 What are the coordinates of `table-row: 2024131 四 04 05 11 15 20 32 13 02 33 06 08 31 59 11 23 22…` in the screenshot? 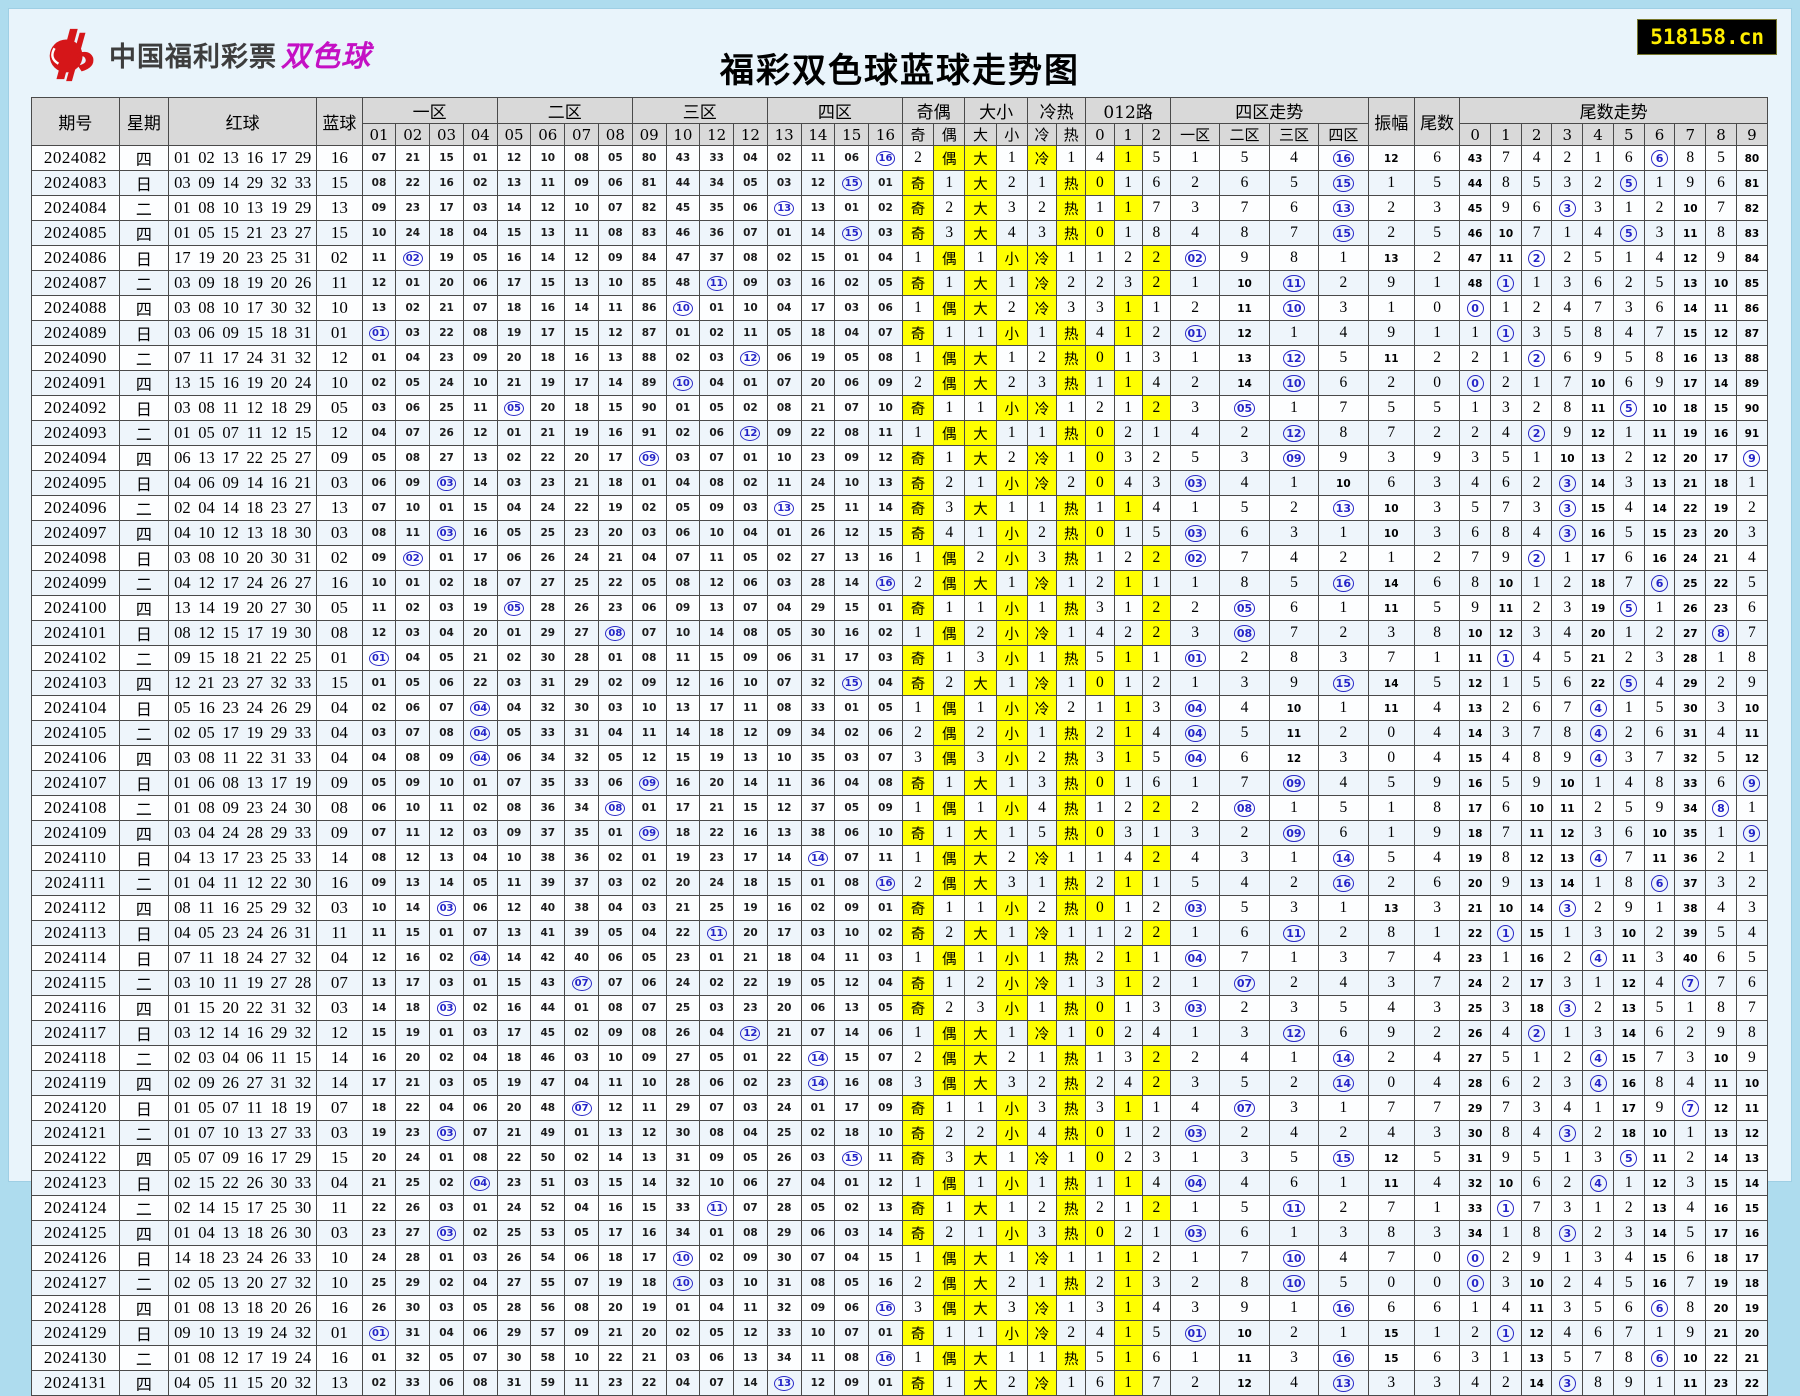 It's located at (900, 1383).